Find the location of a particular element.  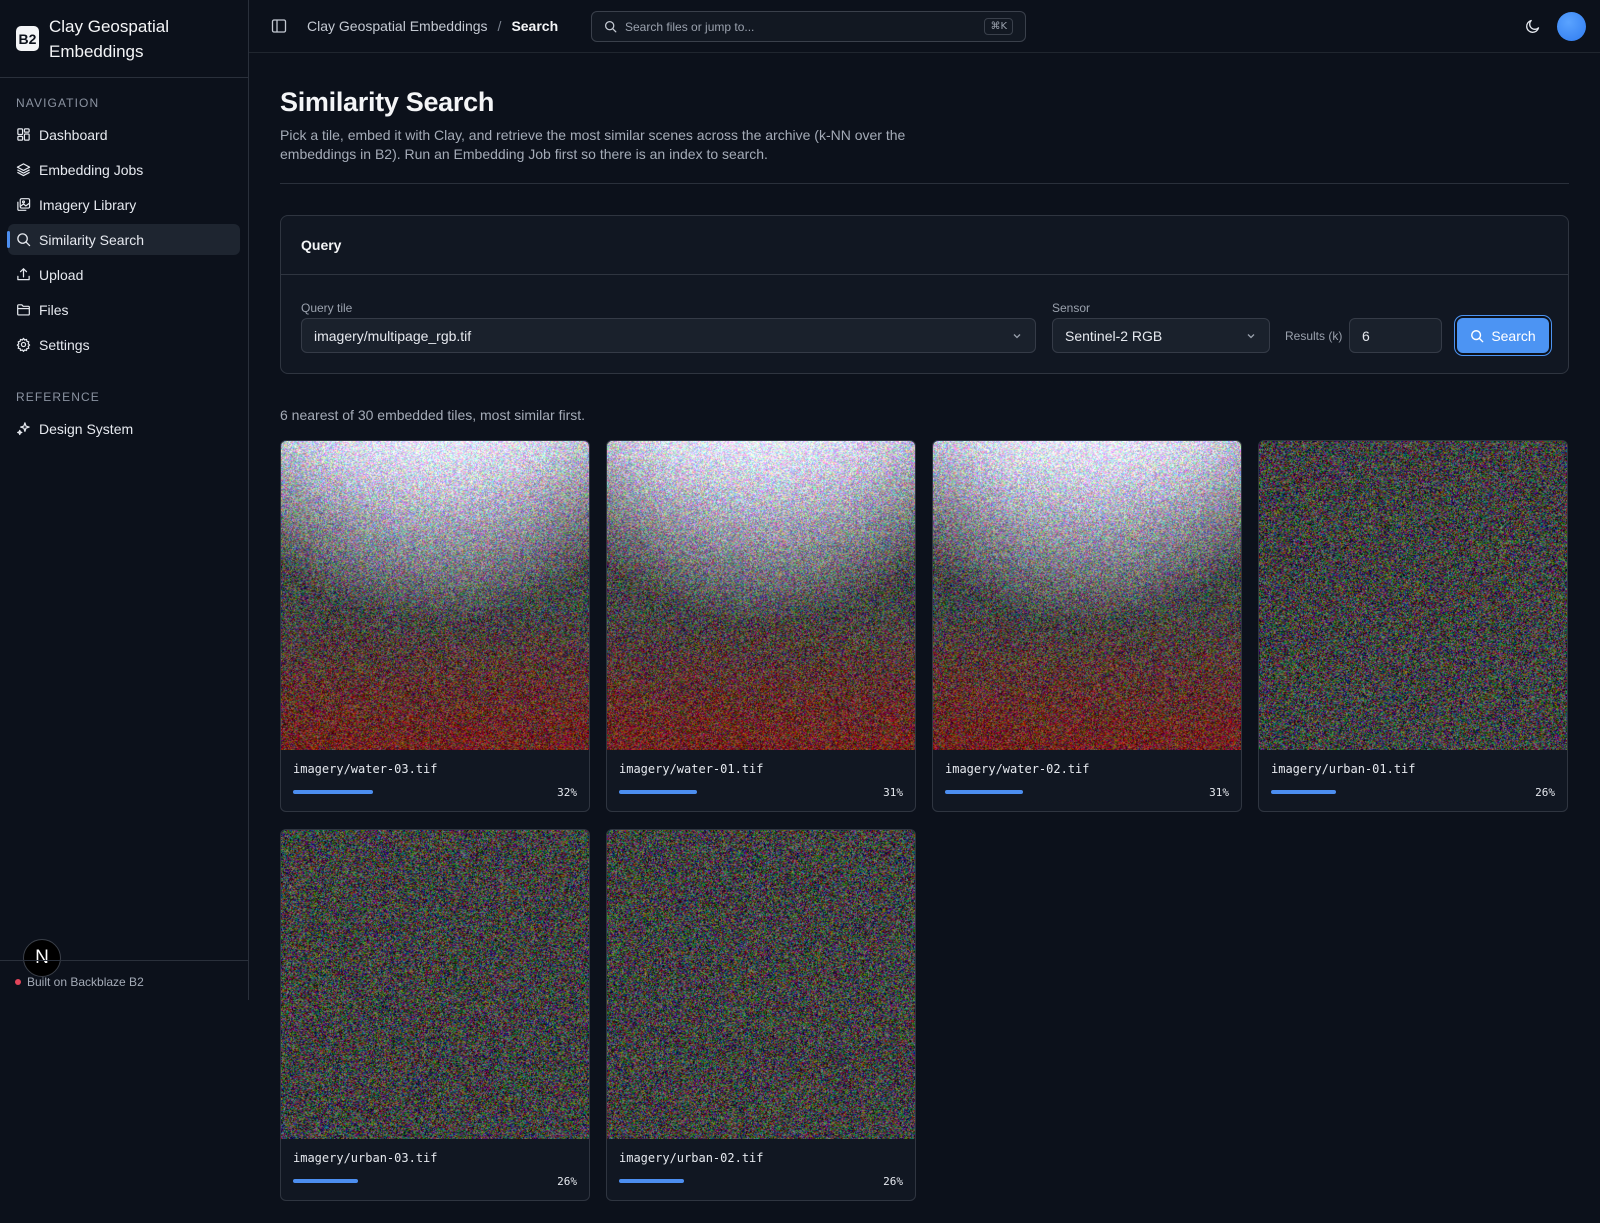

tile-name: imagery/urban-01.tif is located at coordinates (1343, 769).